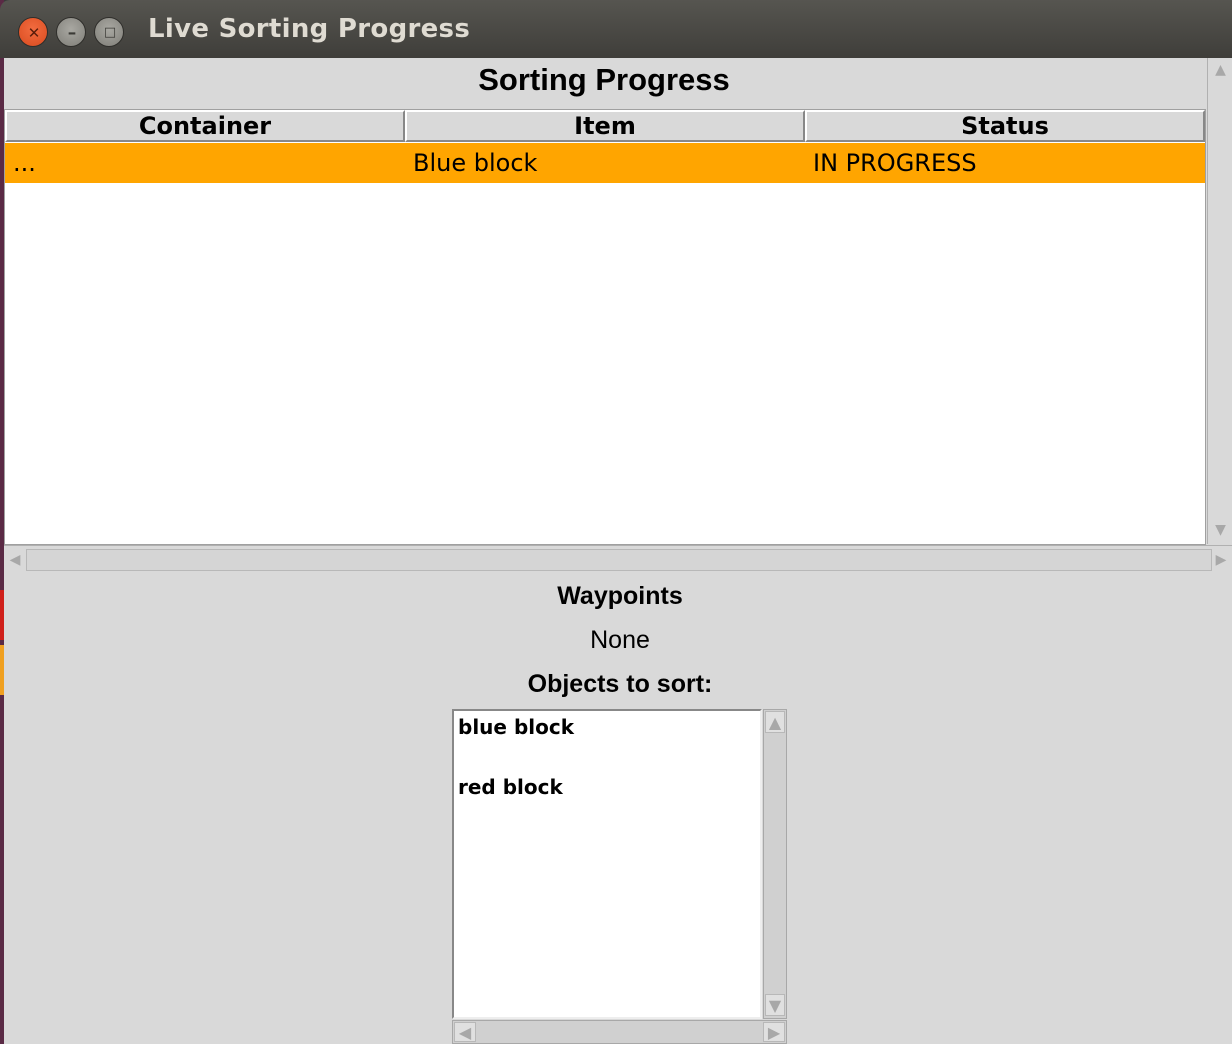  Describe the element at coordinates (309, 29) in the screenshot. I see `window-title: Live Sorting Progress` at that location.